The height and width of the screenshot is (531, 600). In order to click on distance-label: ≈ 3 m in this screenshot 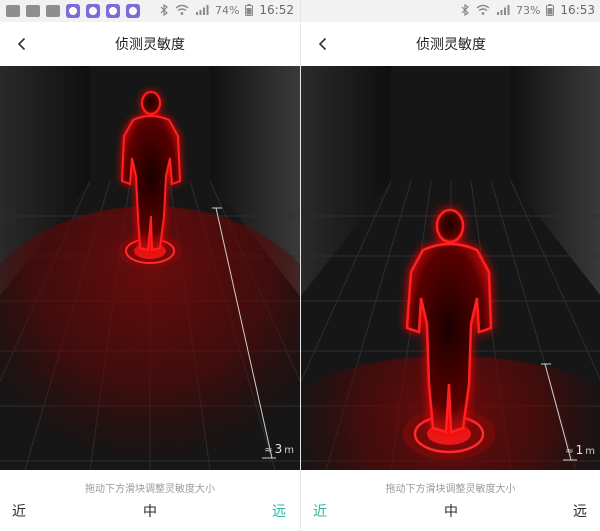, I will do `click(279, 449)`.